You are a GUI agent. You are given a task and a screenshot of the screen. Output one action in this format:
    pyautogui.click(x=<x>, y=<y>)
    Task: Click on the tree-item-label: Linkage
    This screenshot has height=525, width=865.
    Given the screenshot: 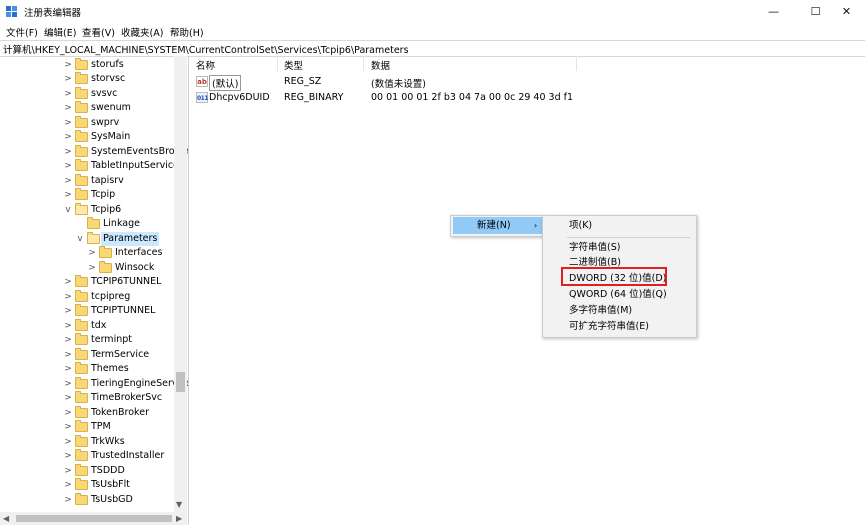 What is the action you would take?
    pyautogui.click(x=121, y=223)
    